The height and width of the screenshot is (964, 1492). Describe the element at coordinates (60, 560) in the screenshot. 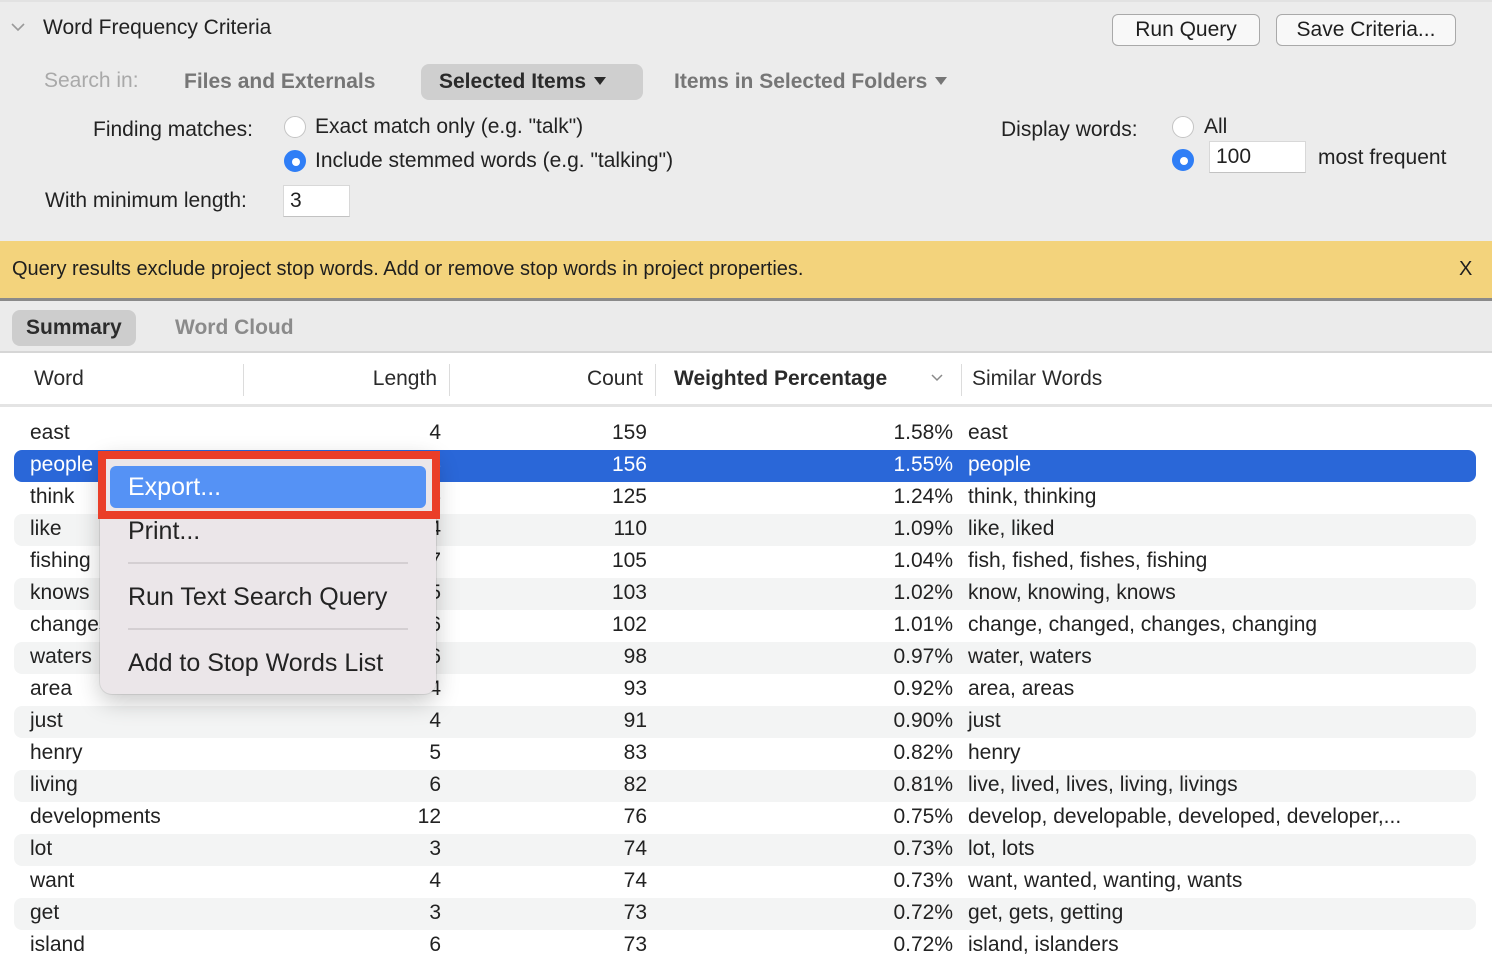

I see `cell-word: fishing` at that location.